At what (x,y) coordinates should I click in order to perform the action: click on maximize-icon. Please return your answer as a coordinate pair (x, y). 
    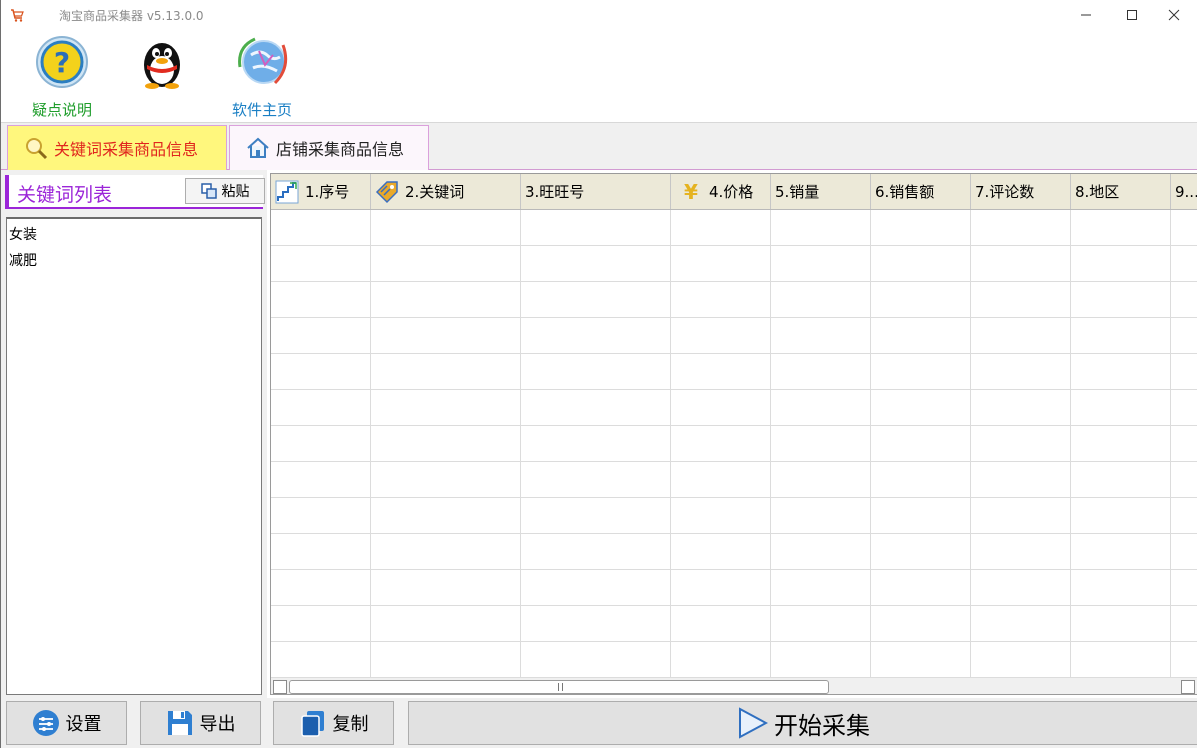
    Looking at the image, I should click on (1132, 15).